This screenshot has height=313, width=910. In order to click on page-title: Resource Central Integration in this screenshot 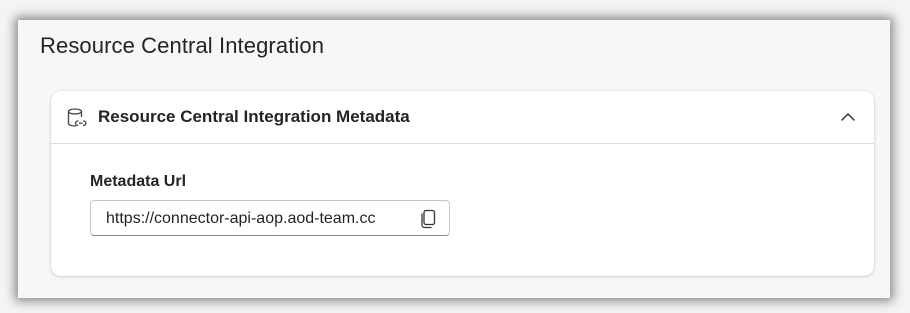, I will do `click(182, 45)`.